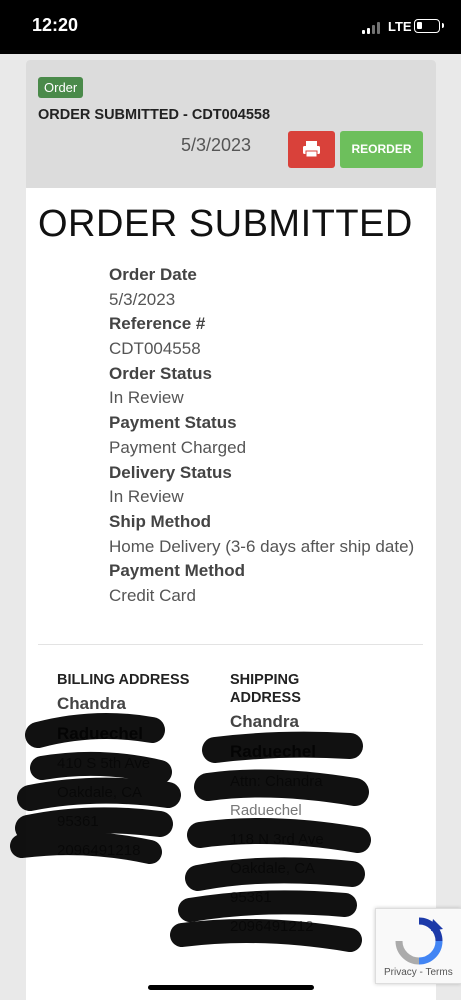  What do you see at coordinates (273, 868) in the screenshot?
I see `shipping-line: Oakdale, CA` at bounding box center [273, 868].